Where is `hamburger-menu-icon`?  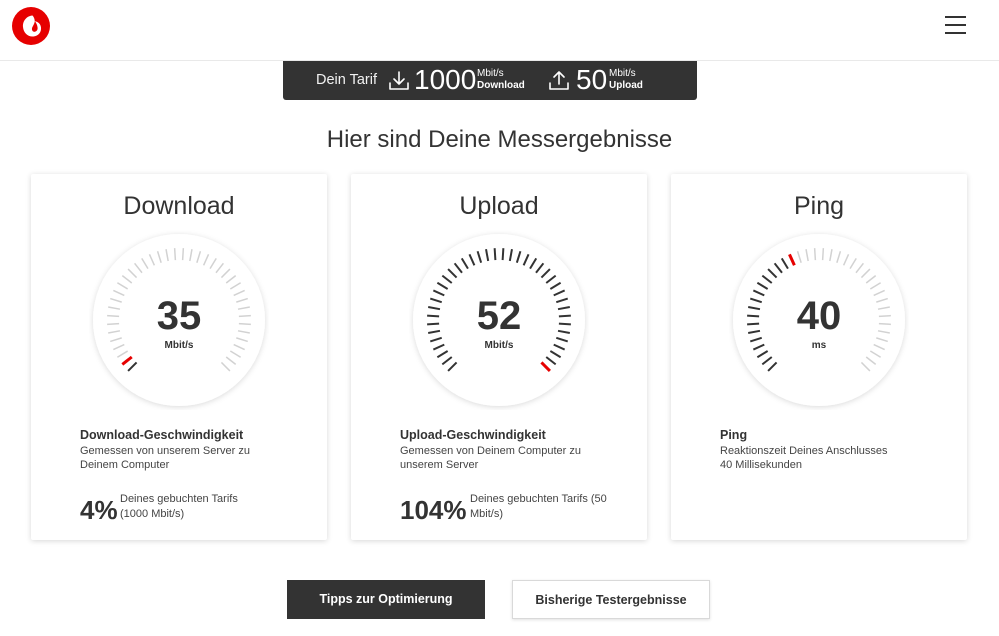
hamburger-menu-icon is located at coordinates (956, 25).